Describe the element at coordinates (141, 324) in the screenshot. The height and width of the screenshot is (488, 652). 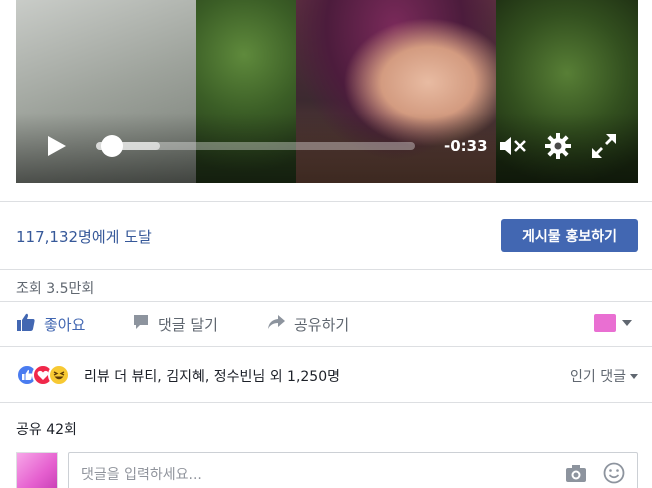
I see `comment-icon` at that location.